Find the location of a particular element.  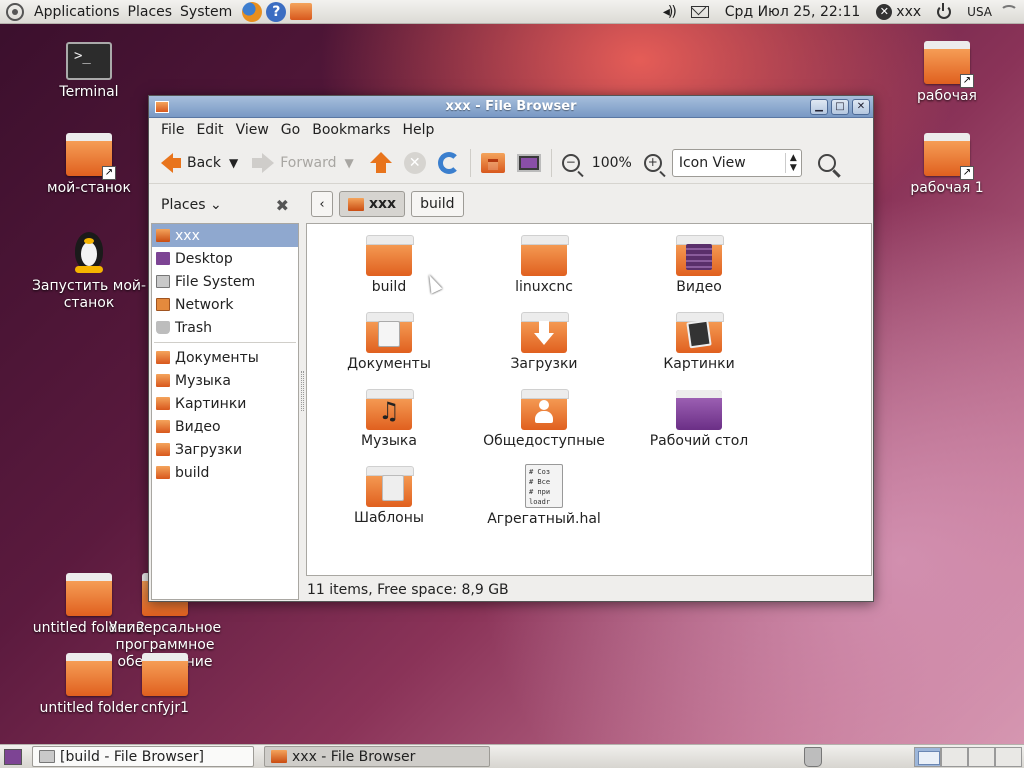

firefox-launcher-icon is located at coordinates (252, 11).